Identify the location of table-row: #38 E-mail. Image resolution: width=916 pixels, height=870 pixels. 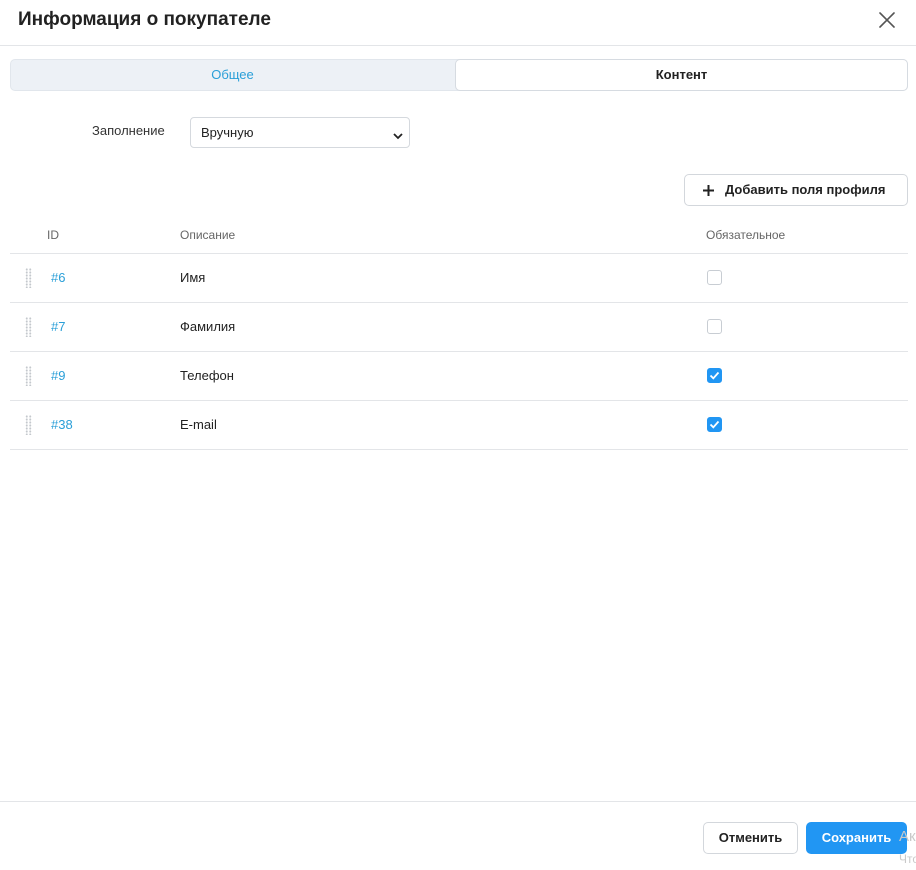
(459, 425).